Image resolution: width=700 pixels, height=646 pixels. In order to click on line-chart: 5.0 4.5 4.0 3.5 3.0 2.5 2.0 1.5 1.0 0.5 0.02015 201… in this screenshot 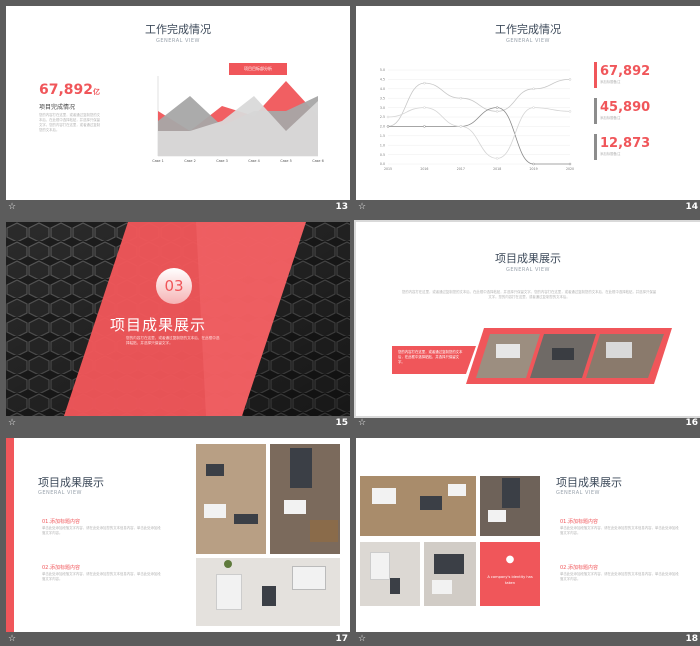, I will do `click(477, 119)`.